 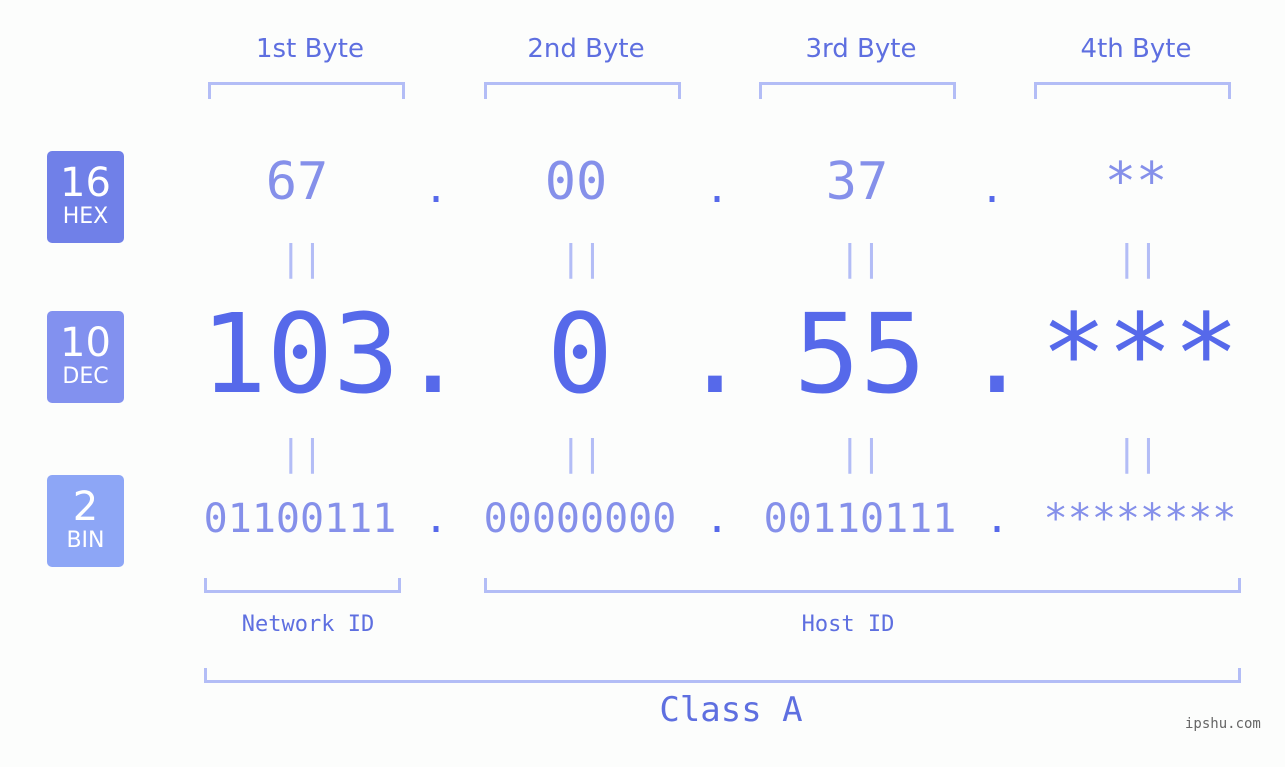 I want to click on equals-hex-dec-2: ||, so click(x=582, y=258).